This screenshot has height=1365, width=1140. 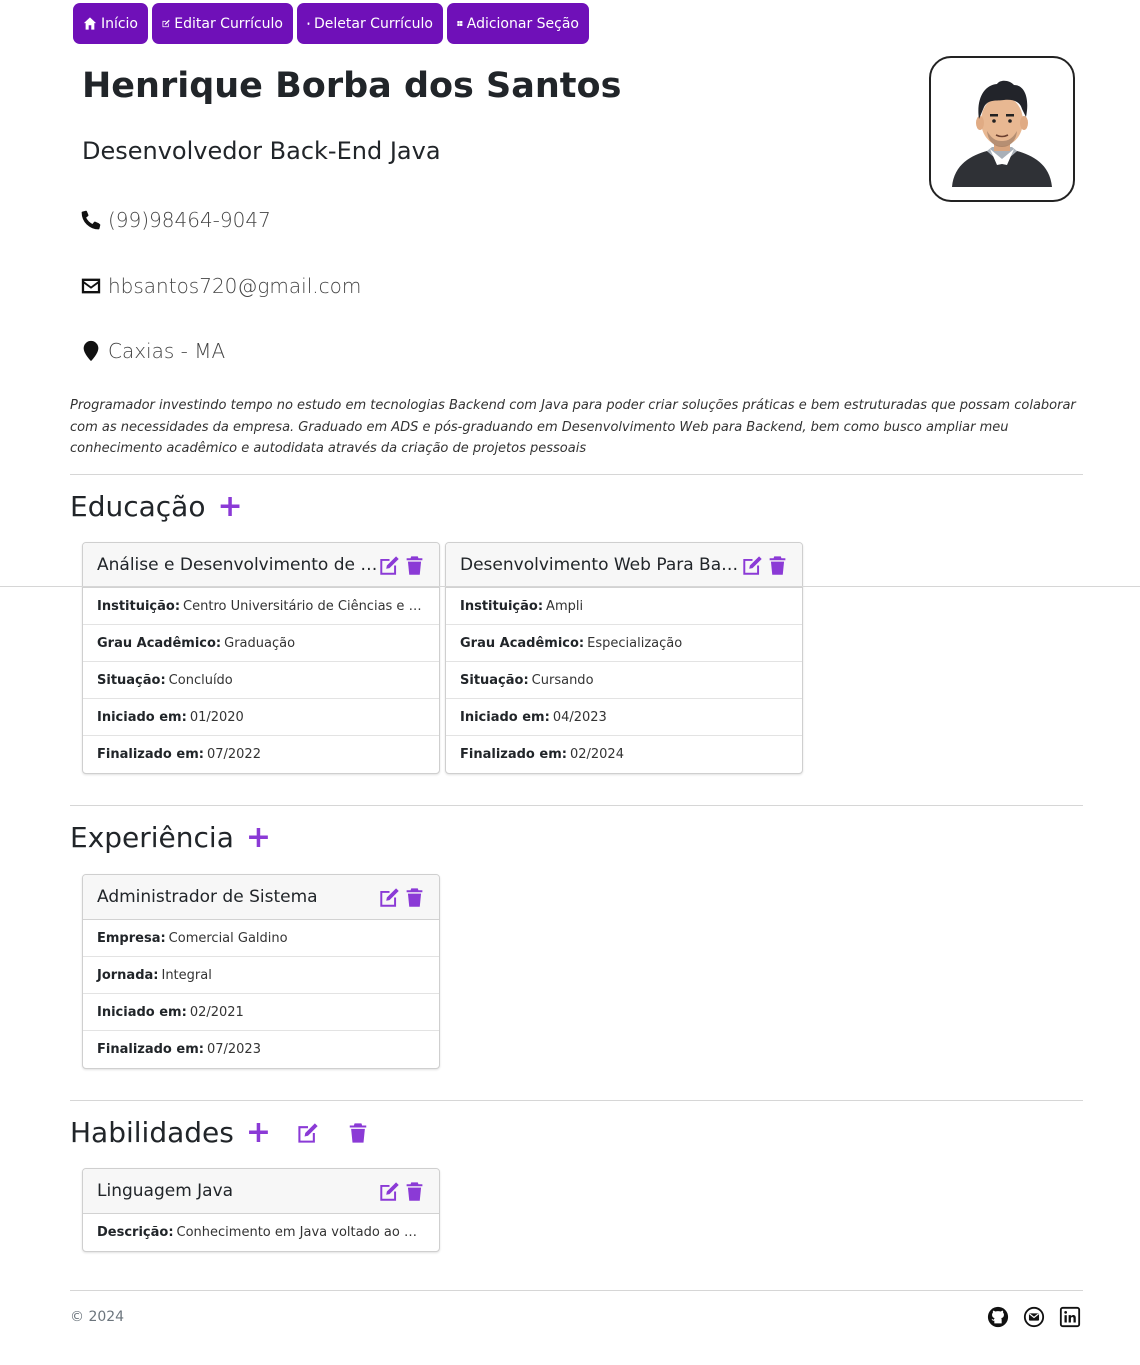 I want to click on avatar, so click(x=1002, y=129).